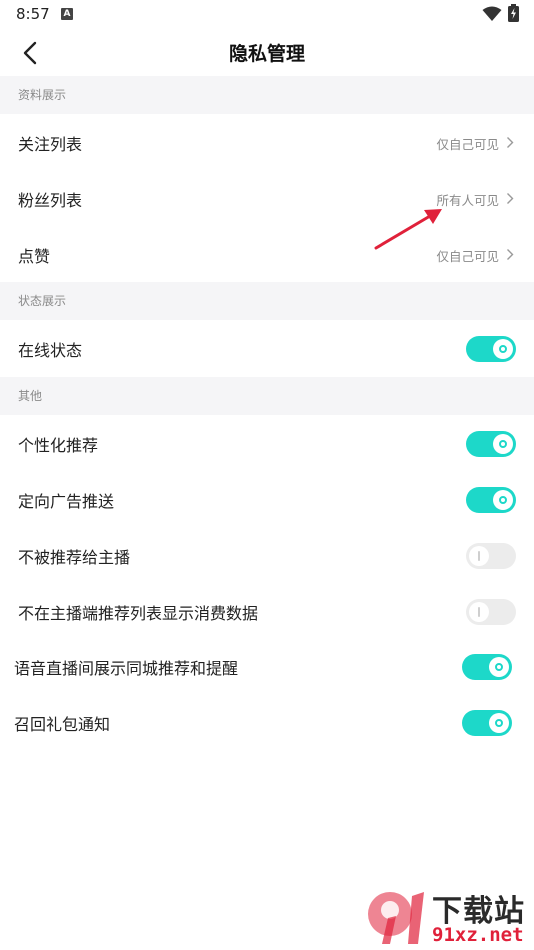 The width and height of the screenshot is (534, 950). What do you see at coordinates (50, 144) in the screenshot?
I see `row-label: 关注列表` at bounding box center [50, 144].